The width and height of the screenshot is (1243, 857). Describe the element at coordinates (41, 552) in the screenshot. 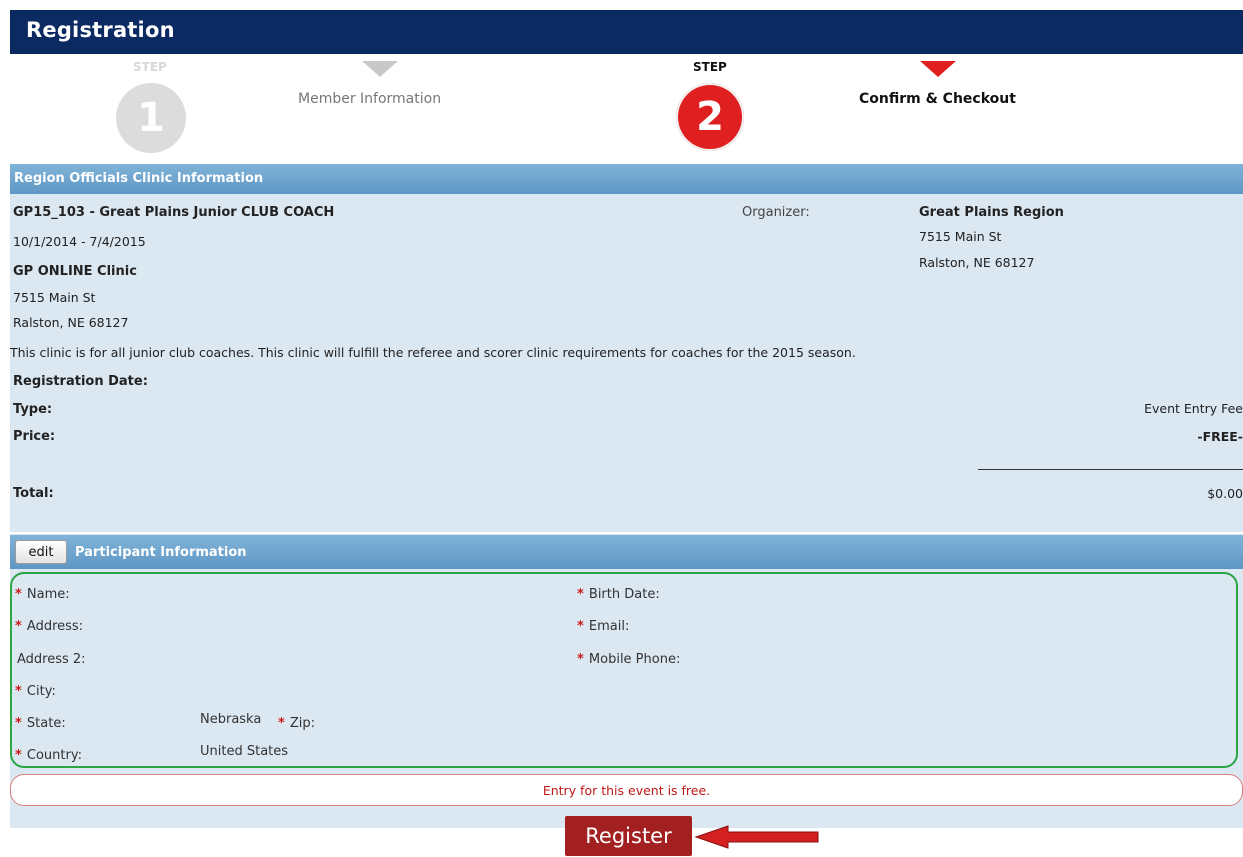

I see `edit-participant-button: edit` at that location.